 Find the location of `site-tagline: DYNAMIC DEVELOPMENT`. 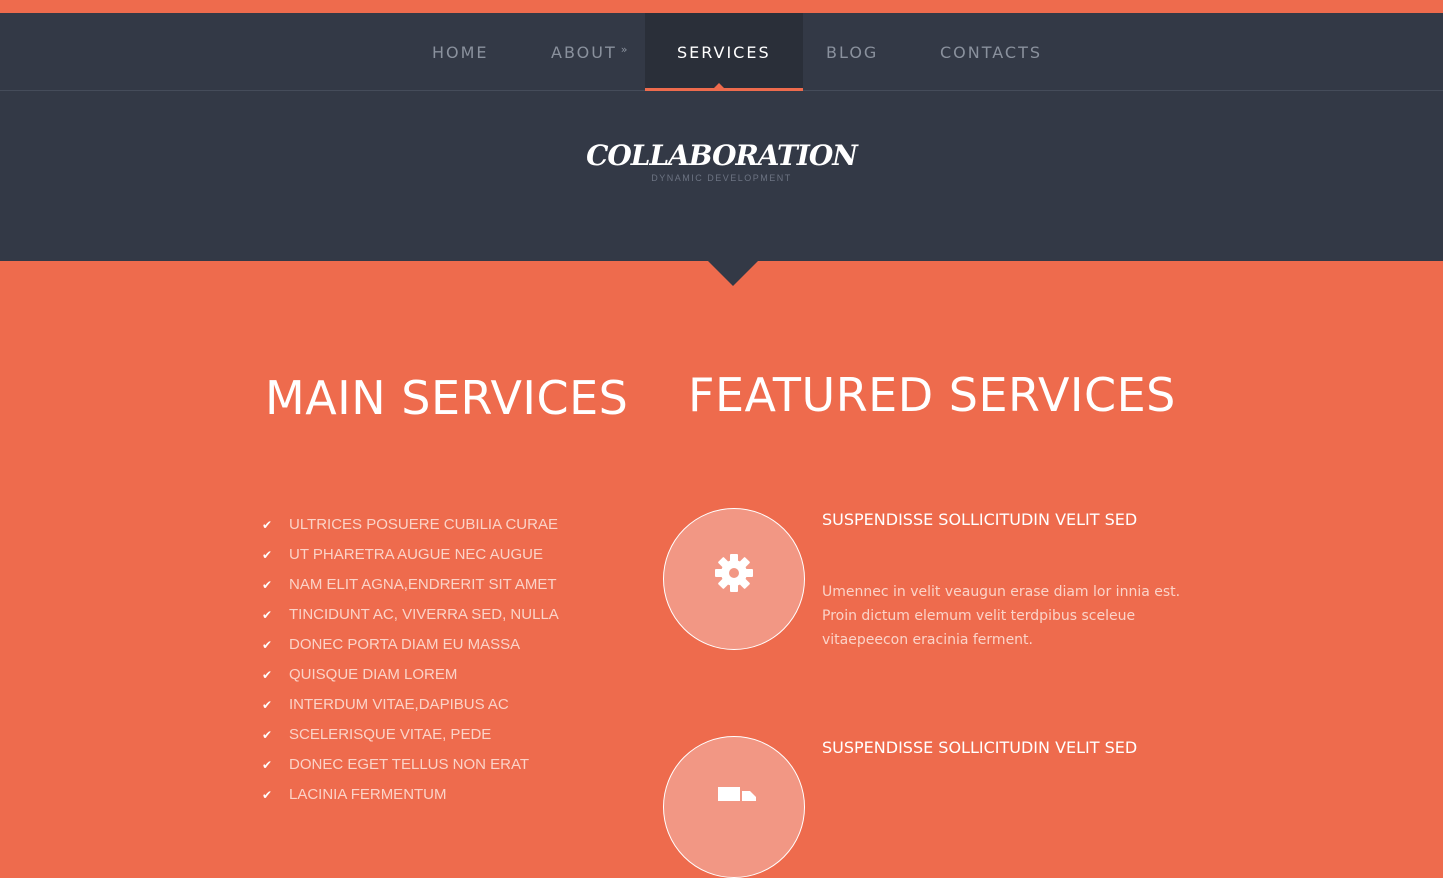

site-tagline: DYNAMIC DEVELOPMENT is located at coordinates (721, 178).